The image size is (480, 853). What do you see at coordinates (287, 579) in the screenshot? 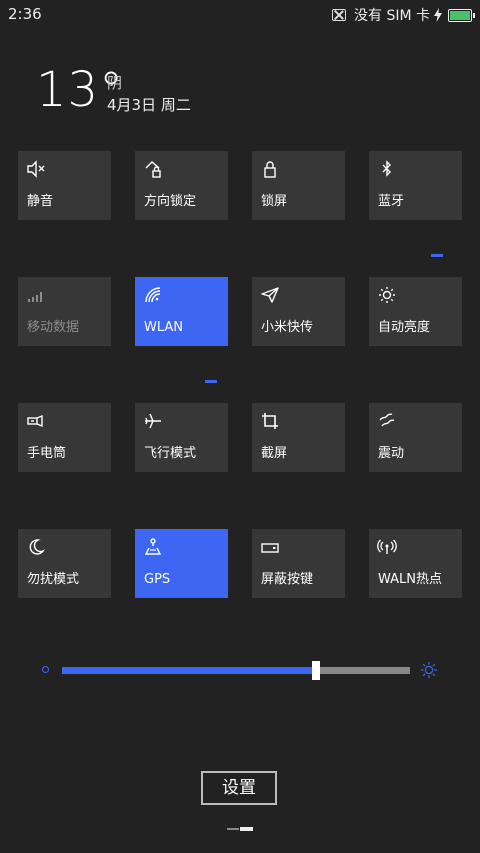
I see `tile-label: 屏蔽按键` at bounding box center [287, 579].